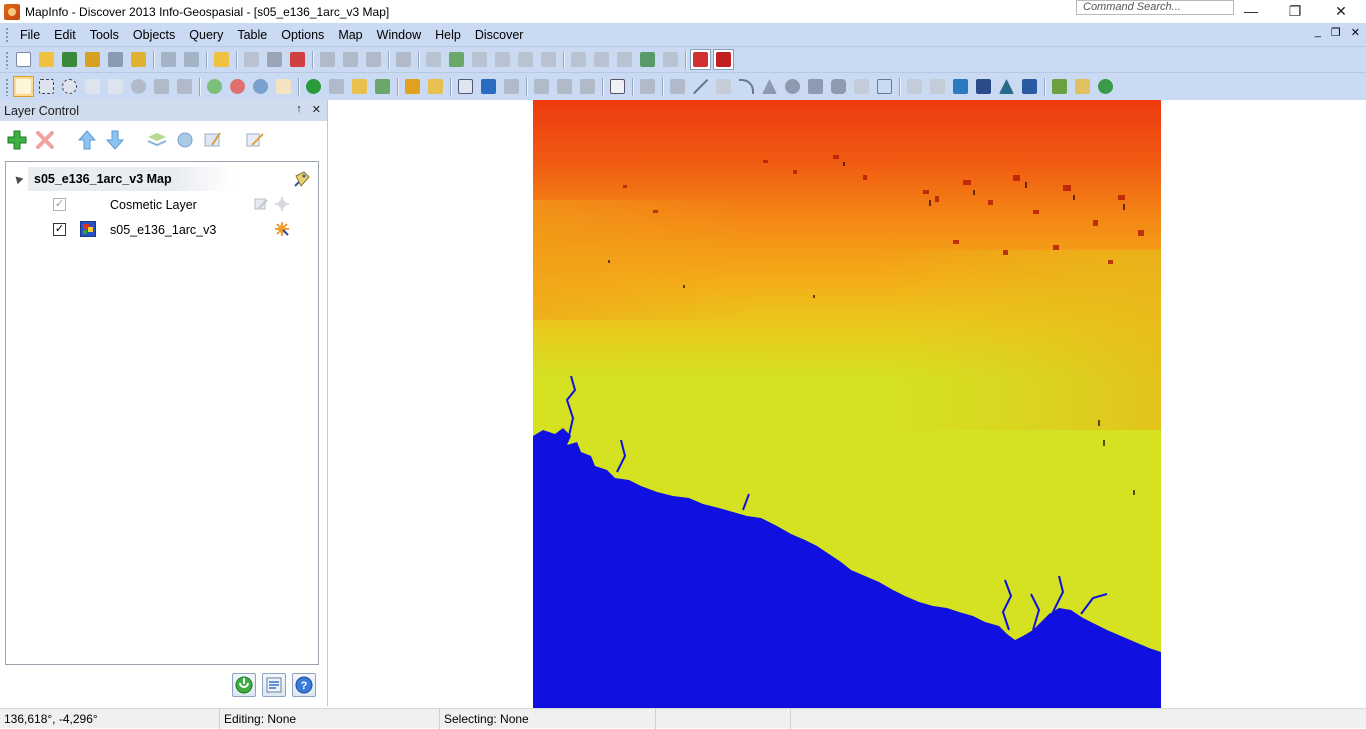 This screenshot has width=1366, height=729. What do you see at coordinates (382, 86) in the screenshot?
I see `drag-map-window-icon` at bounding box center [382, 86].